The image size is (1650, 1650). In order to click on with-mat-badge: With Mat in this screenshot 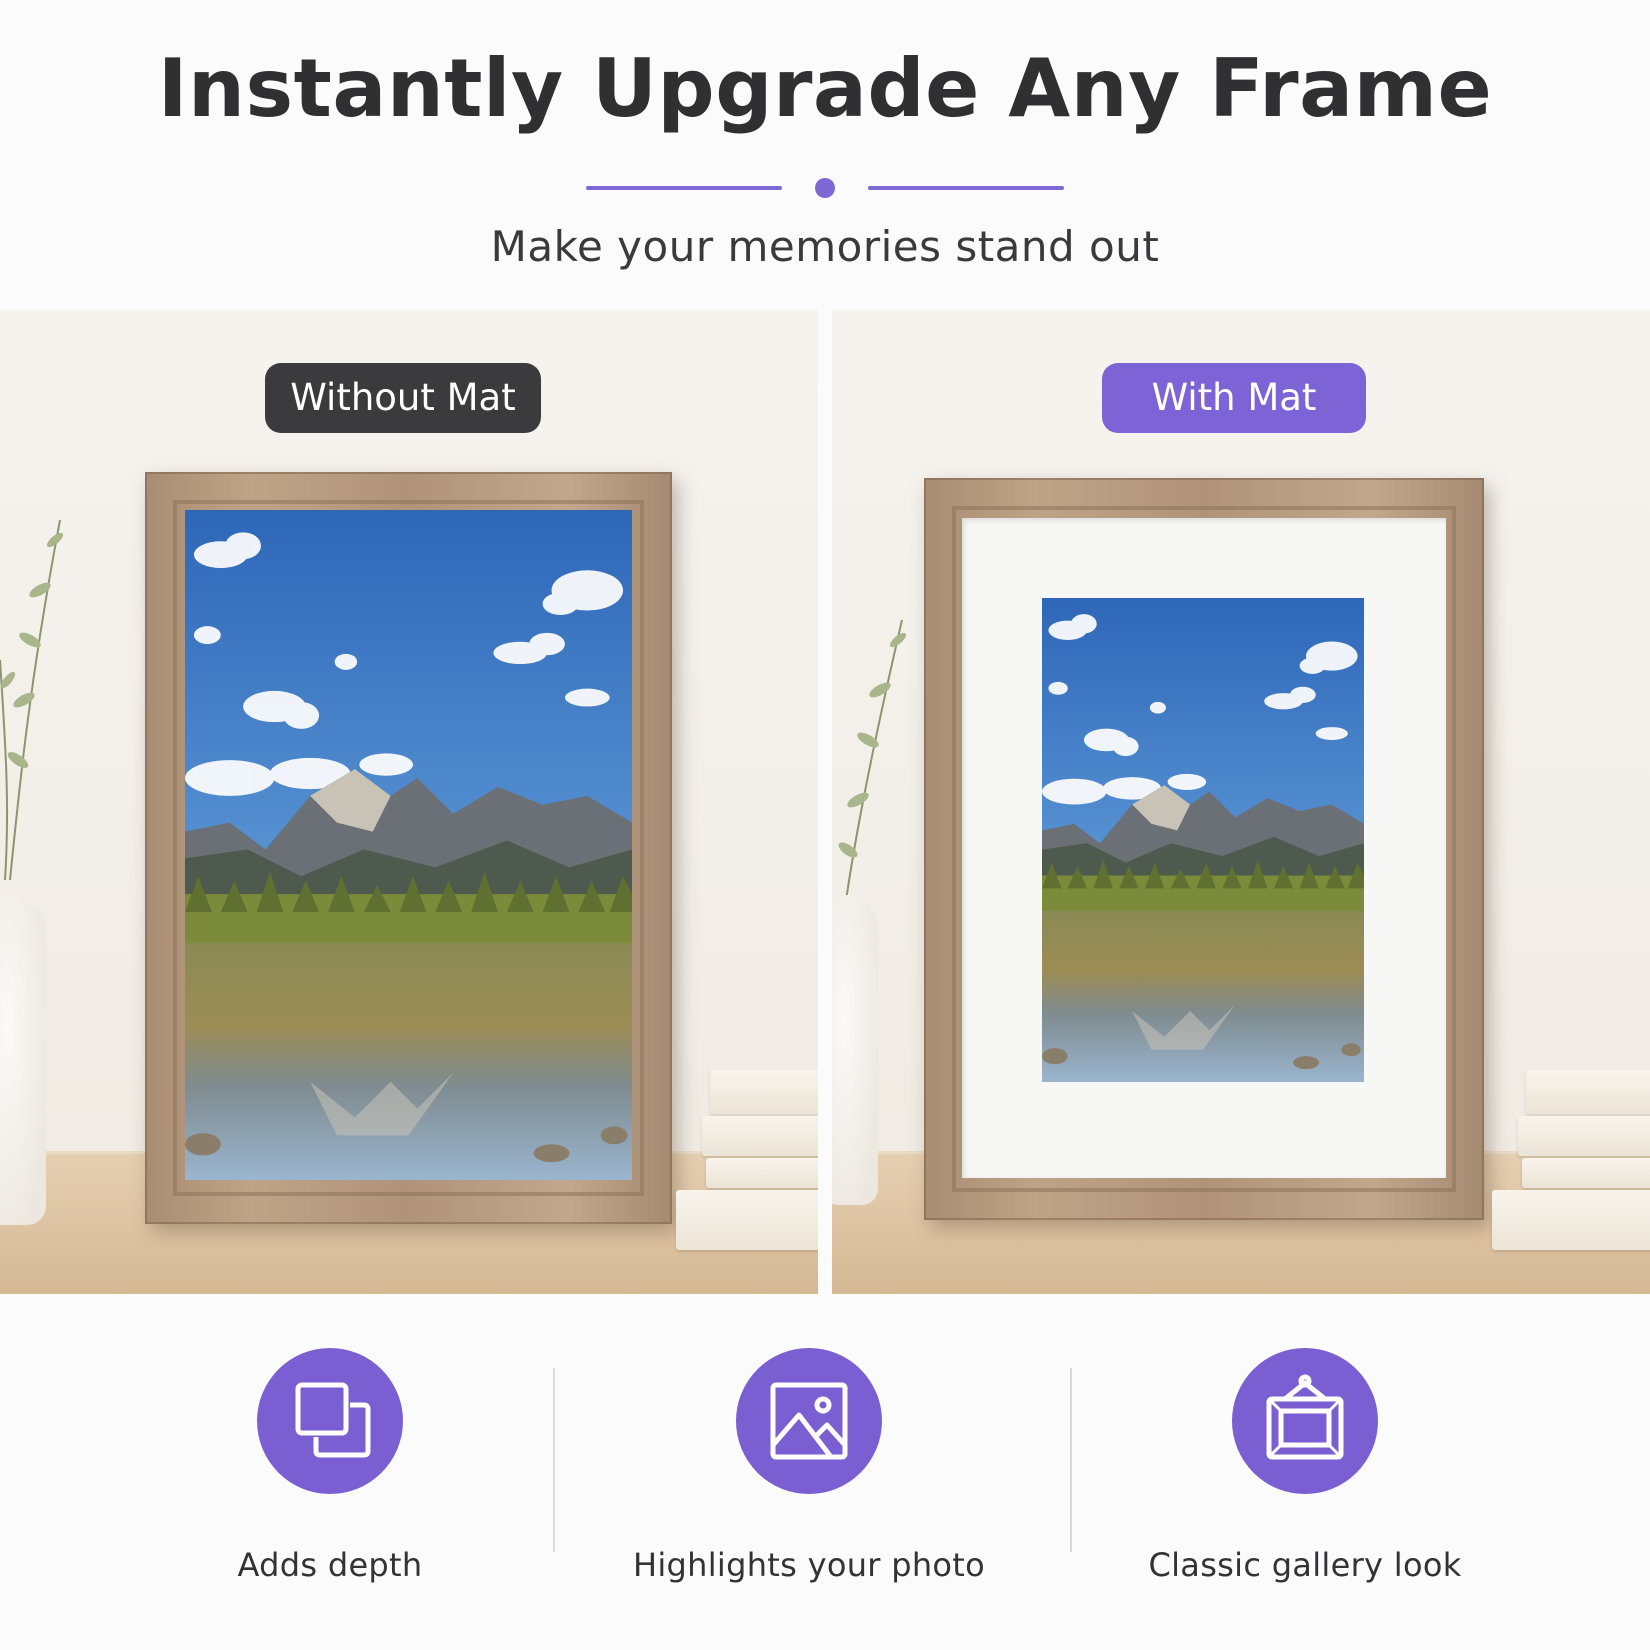, I will do `click(1234, 398)`.